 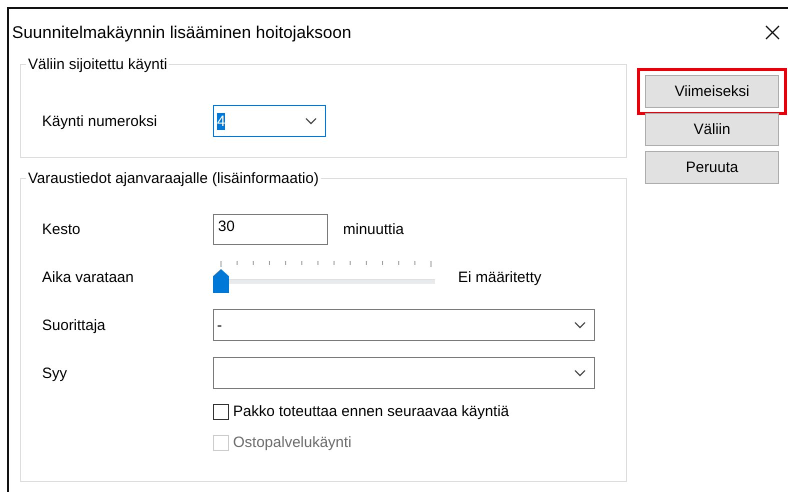 I want to click on field-label: Käynti numeroksi, so click(x=100, y=121).